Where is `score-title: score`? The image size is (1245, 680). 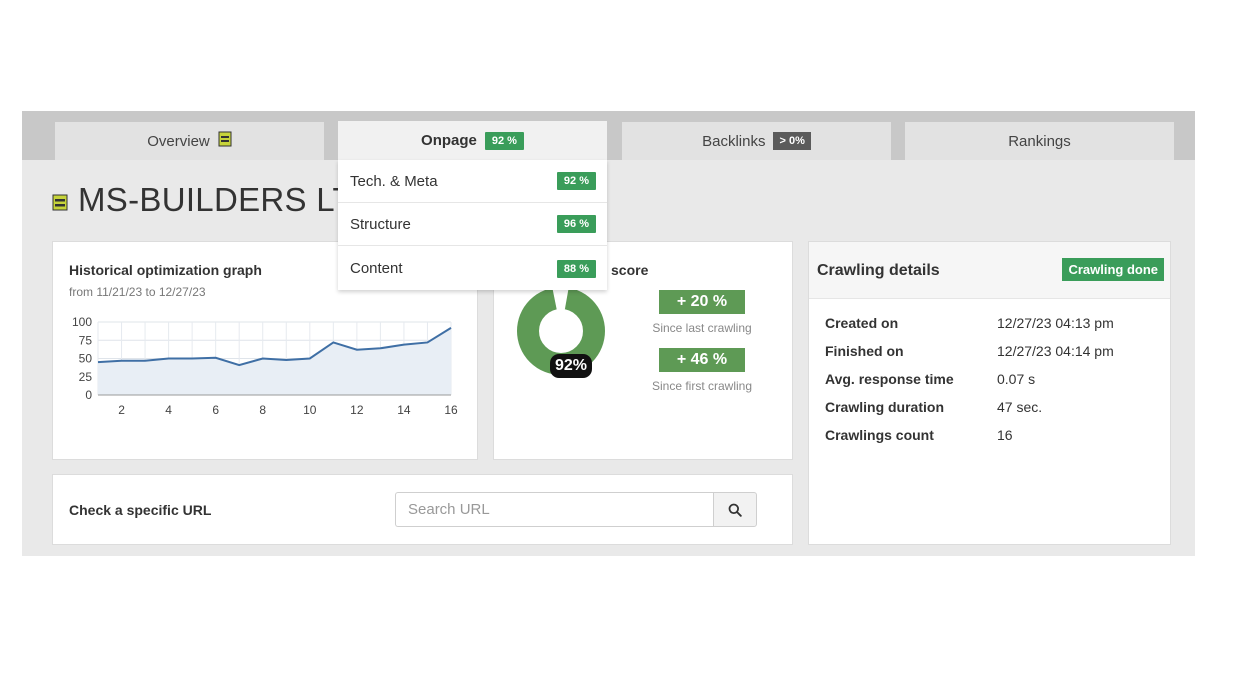
score-title: score is located at coordinates (630, 270).